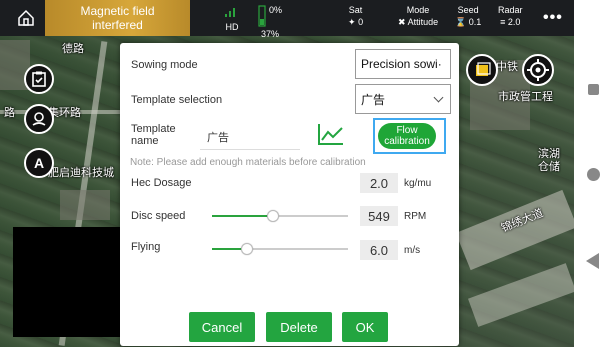 This screenshot has width=611, height=347. What do you see at coordinates (461, 22) in the screenshot?
I see `seed-icon: ⌛` at bounding box center [461, 22].